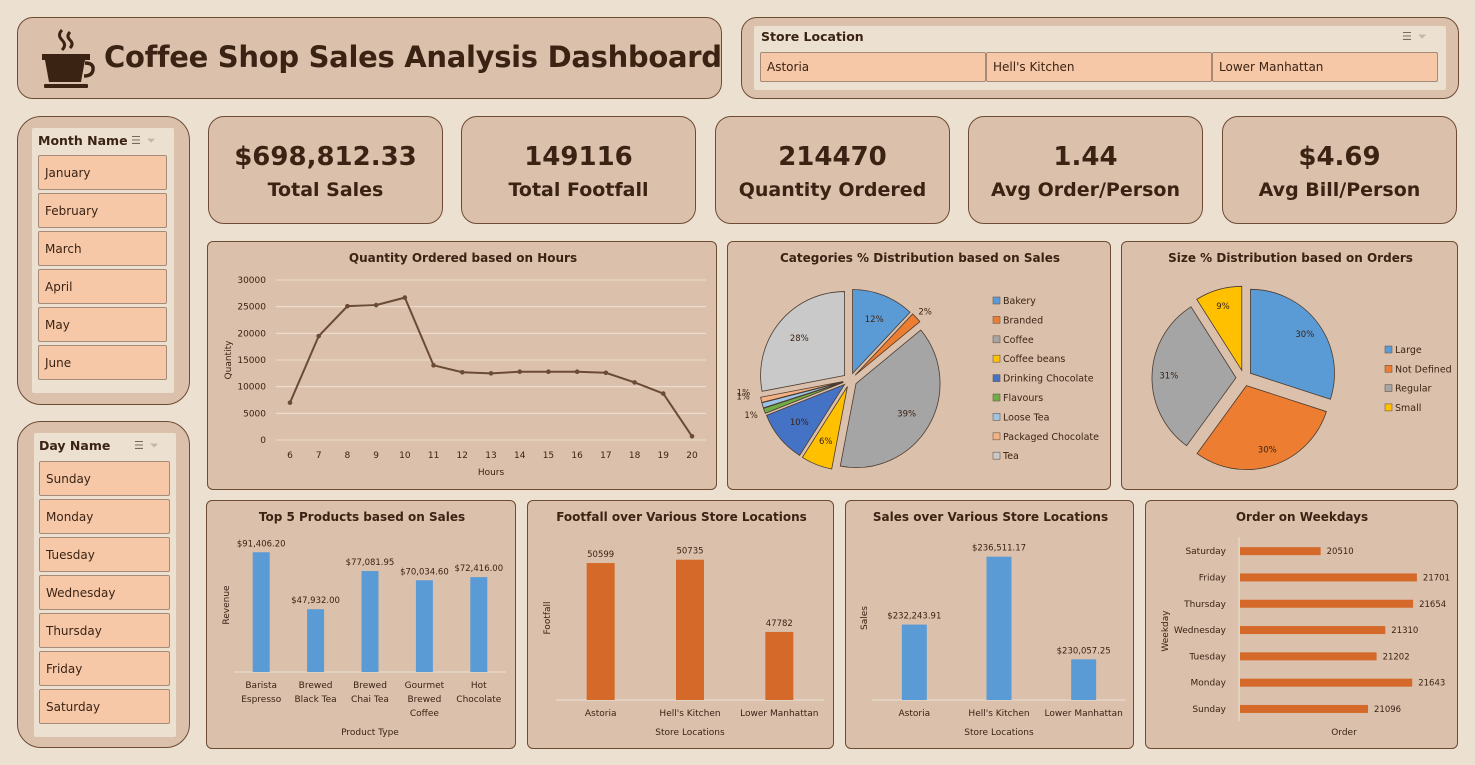 This screenshot has width=1475, height=765. What do you see at coordinates (1099, 67) in the screenshot?
I see `slicer-item-hells-kitchen: Hell's Kitchen` at bounding box center [1099, 67].